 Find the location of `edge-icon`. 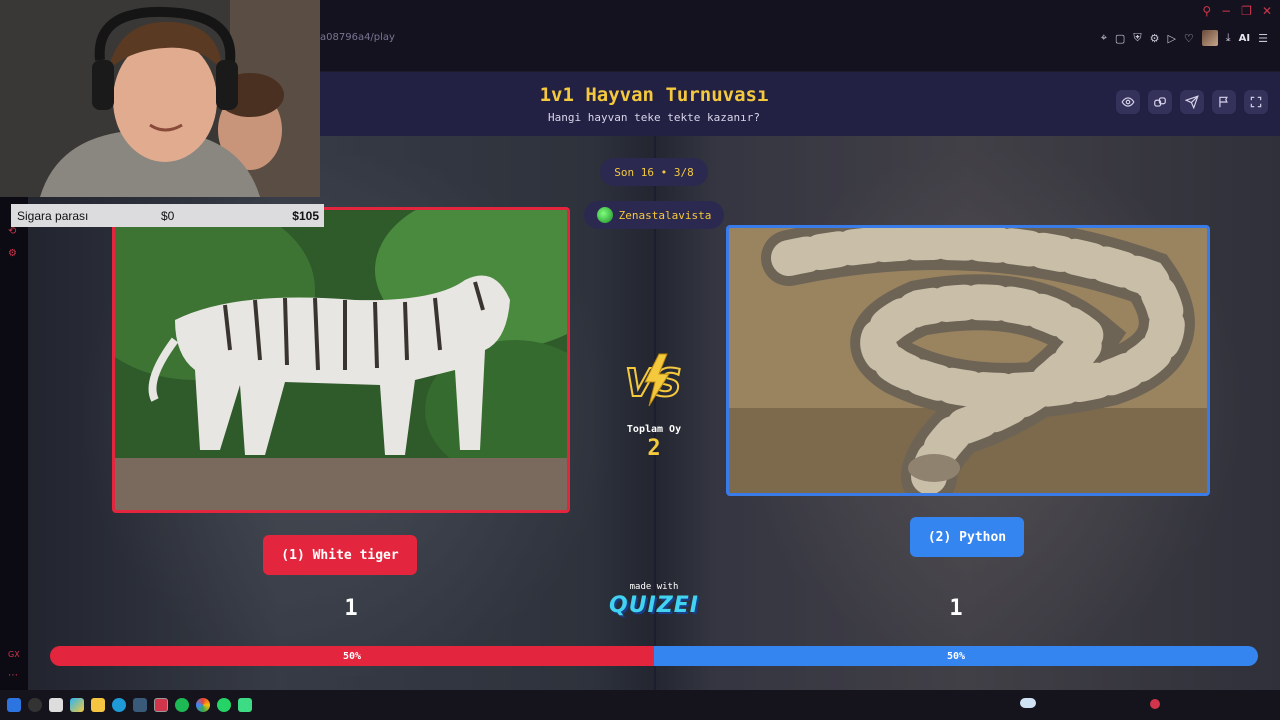

edge-icon is located at coordinates (119, 705).